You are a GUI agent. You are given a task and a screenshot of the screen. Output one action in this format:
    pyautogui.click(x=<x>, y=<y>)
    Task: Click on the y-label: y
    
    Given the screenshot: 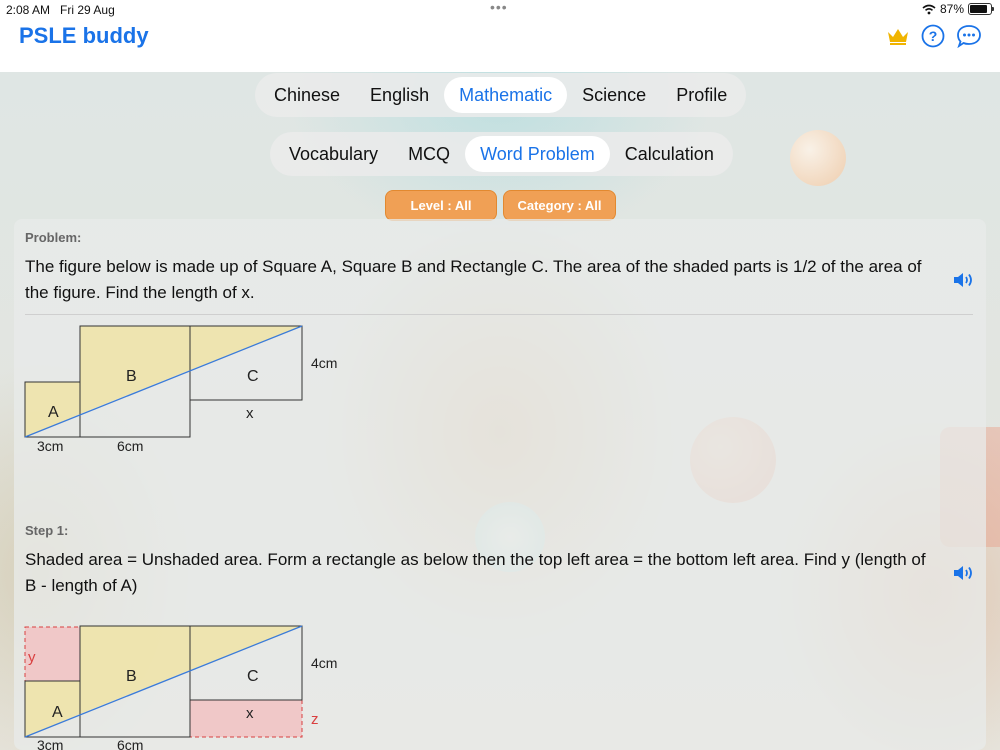 What is the action you would take?
    pyautogui.click(x=32, y=657)
    